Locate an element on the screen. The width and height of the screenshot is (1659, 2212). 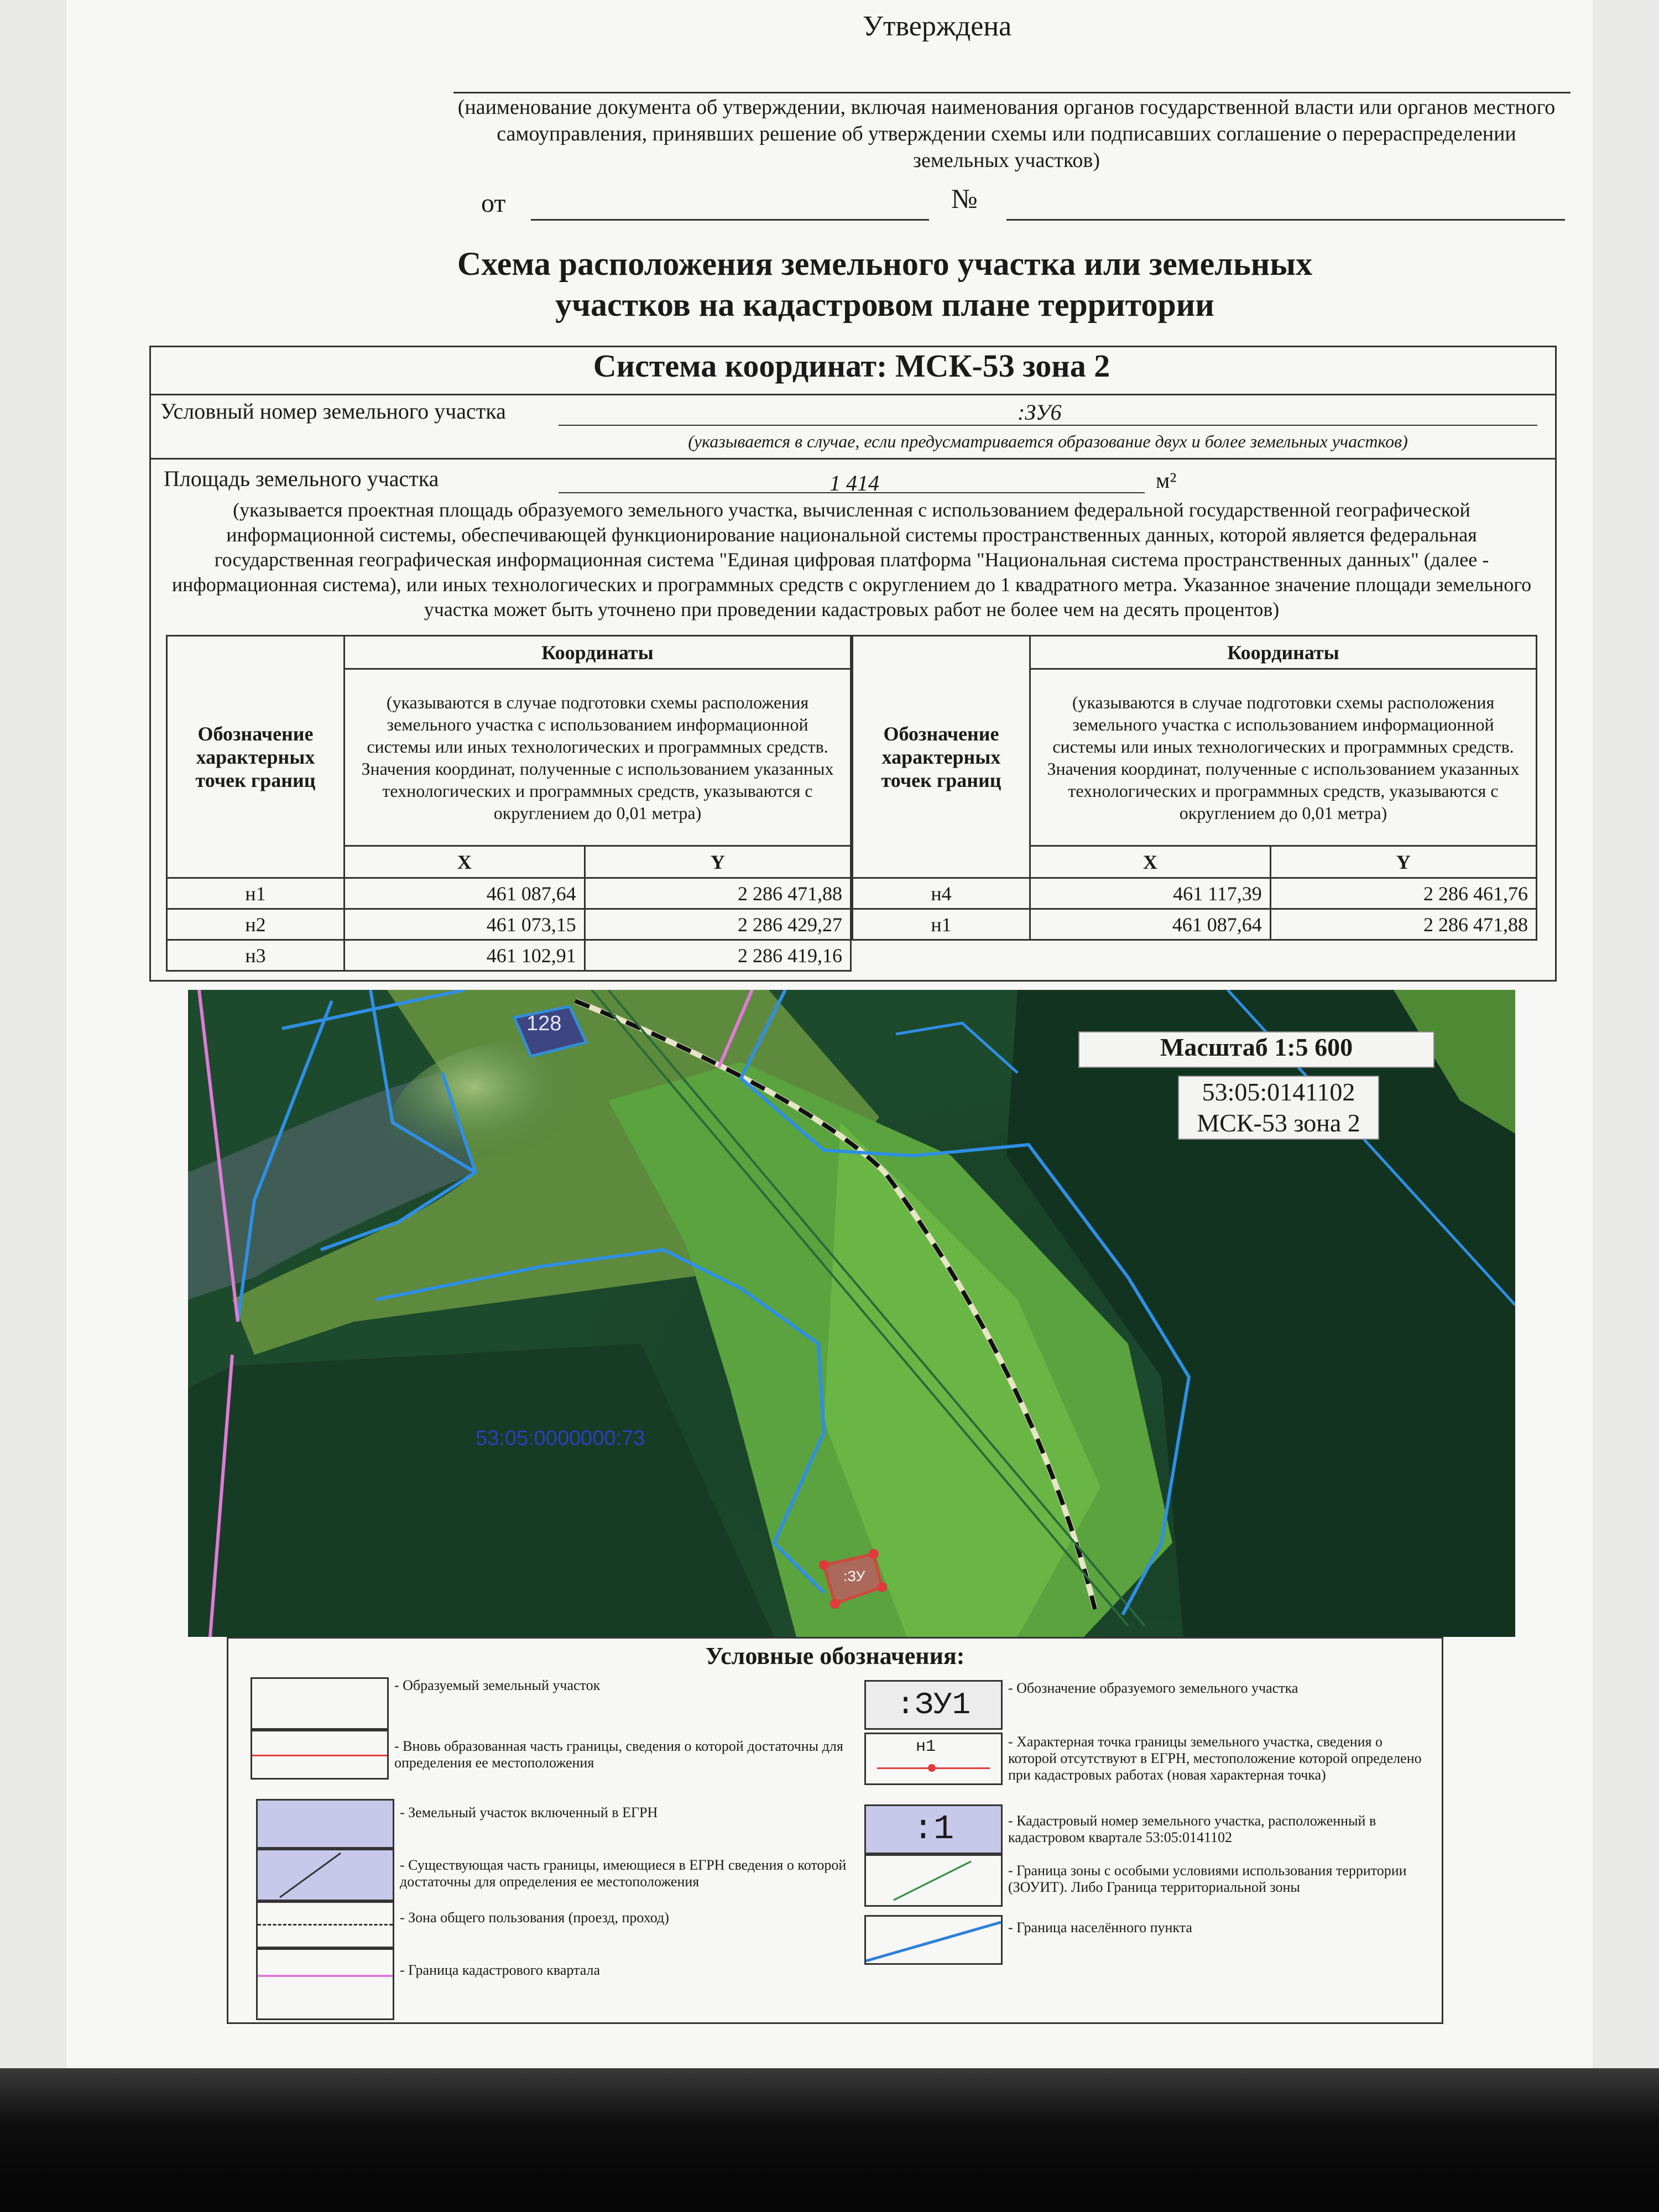
parcel-code-label: 53:05:0000000:73 is located at coordinates (560, 1438).